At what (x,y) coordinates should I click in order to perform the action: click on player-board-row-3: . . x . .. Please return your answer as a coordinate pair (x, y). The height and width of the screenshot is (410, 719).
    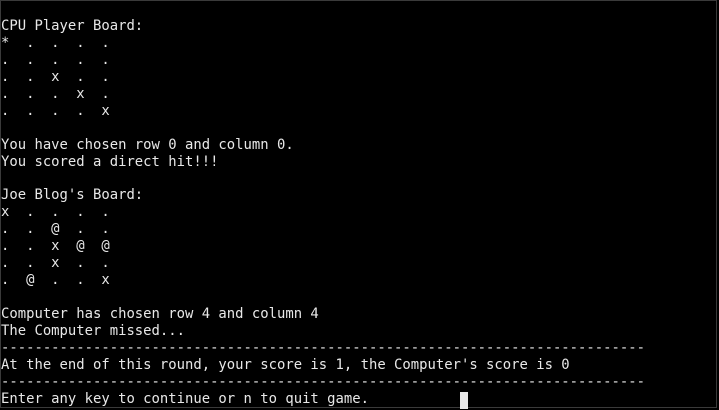
    Looking at the image, I should click on (55, 263).